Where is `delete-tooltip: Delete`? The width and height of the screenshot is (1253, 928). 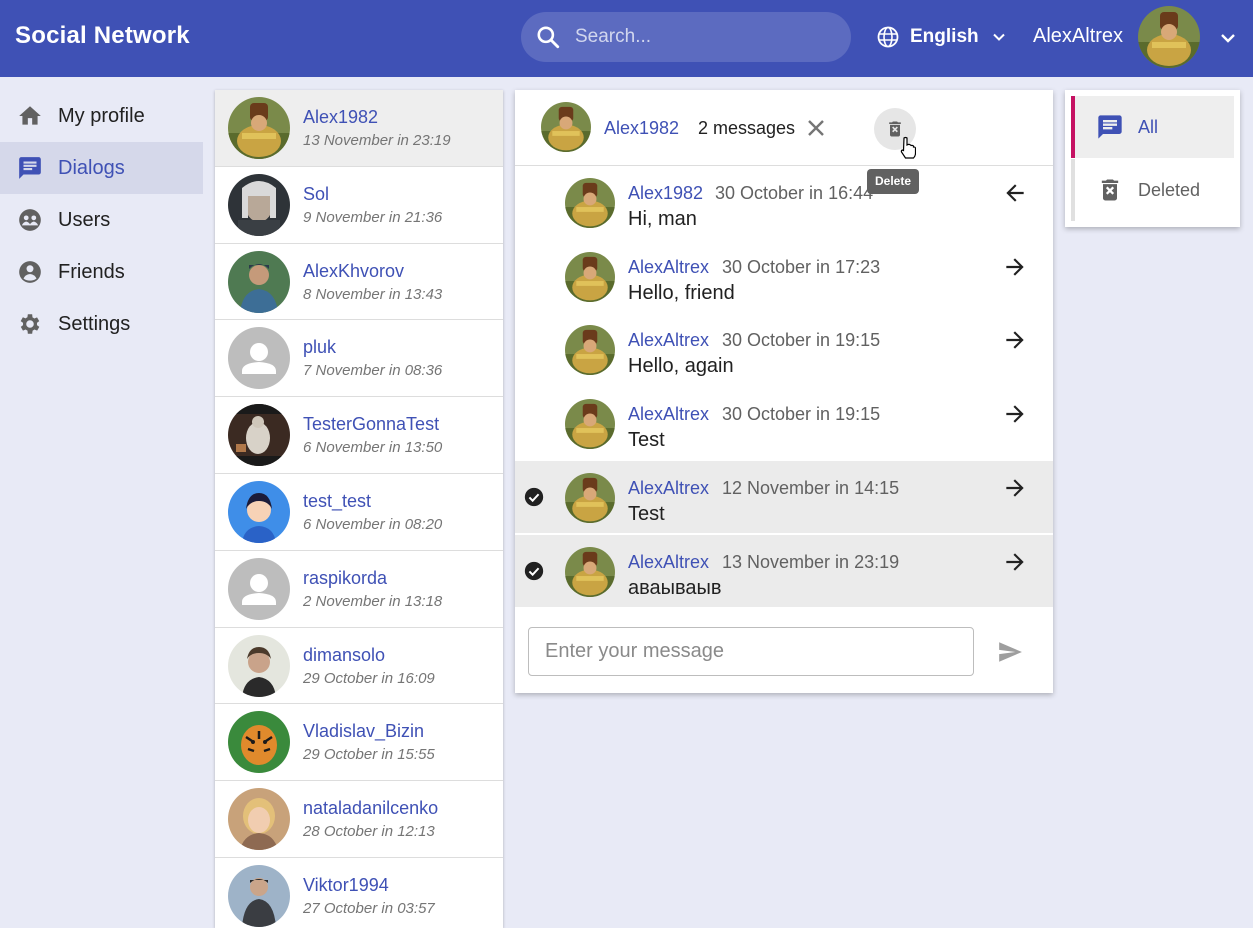
delete-tooltip: Delete is located at coordinates (893, 181).